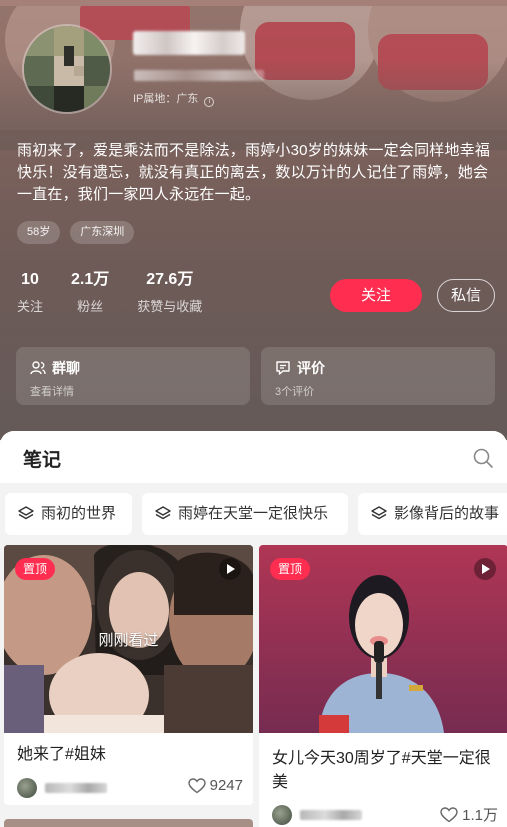 The width and height of the screenshot is (507, 827). What do you see at coordinates (30, 292) in the screenshot?
I see `stat-following: 10 关注` at bounding box center [30, 292].